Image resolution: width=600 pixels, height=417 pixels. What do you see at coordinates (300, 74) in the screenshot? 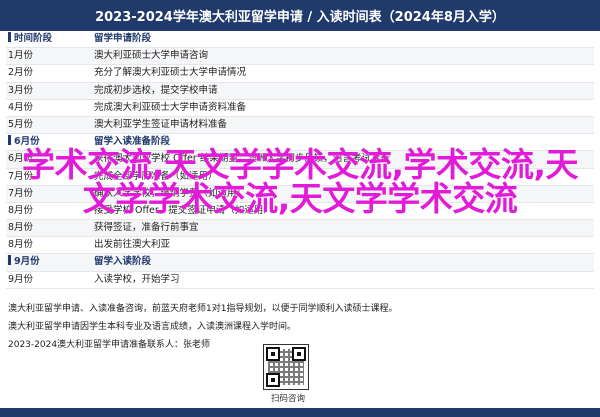
I see `timeline-row: 2月份 充分了解澳大利亚硕士大学申请情况` at bounding box center [300, 74].